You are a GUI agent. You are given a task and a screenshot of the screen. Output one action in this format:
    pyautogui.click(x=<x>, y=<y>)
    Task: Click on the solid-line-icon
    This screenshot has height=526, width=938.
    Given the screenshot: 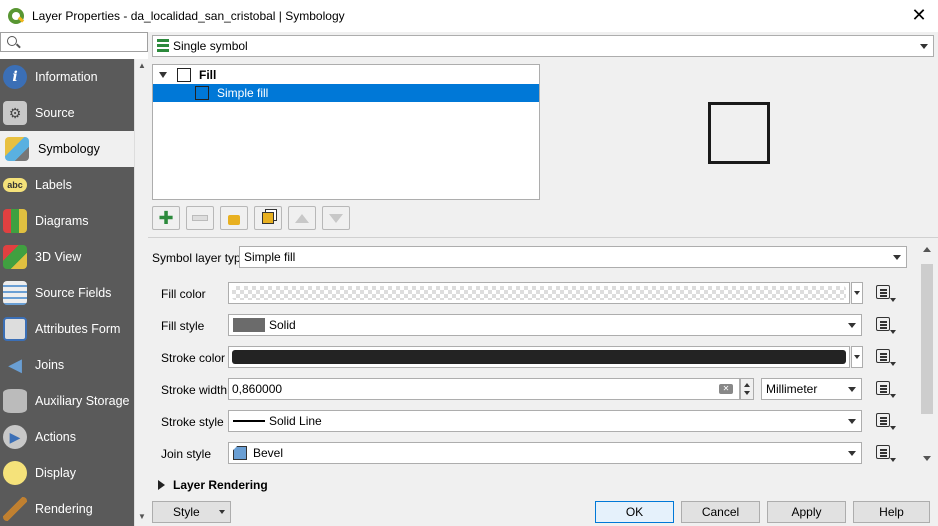 What is the action you would take?
    pyautogui.click(x=249, y=421)
    